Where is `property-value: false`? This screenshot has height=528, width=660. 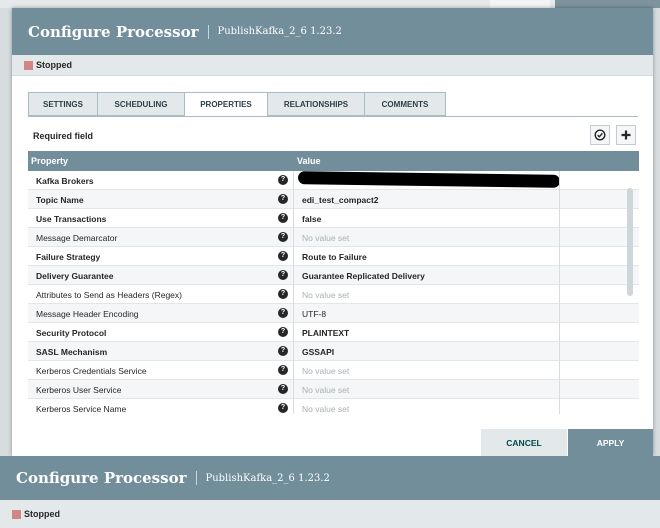 property-value: false is located at coordinates (311, 219).